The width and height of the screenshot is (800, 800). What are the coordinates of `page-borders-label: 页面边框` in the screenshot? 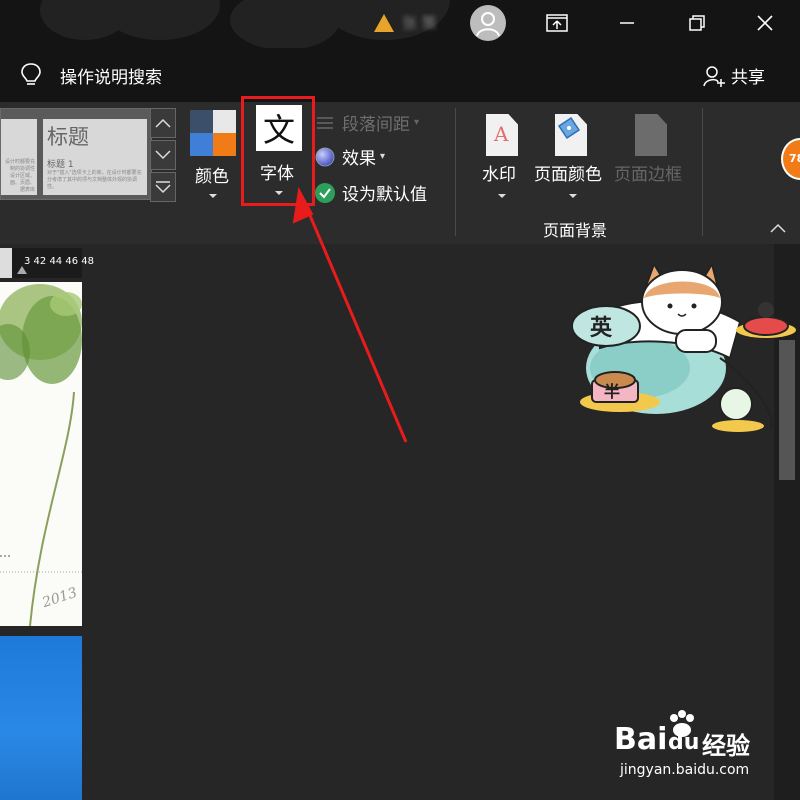 It's located at (648, 175).